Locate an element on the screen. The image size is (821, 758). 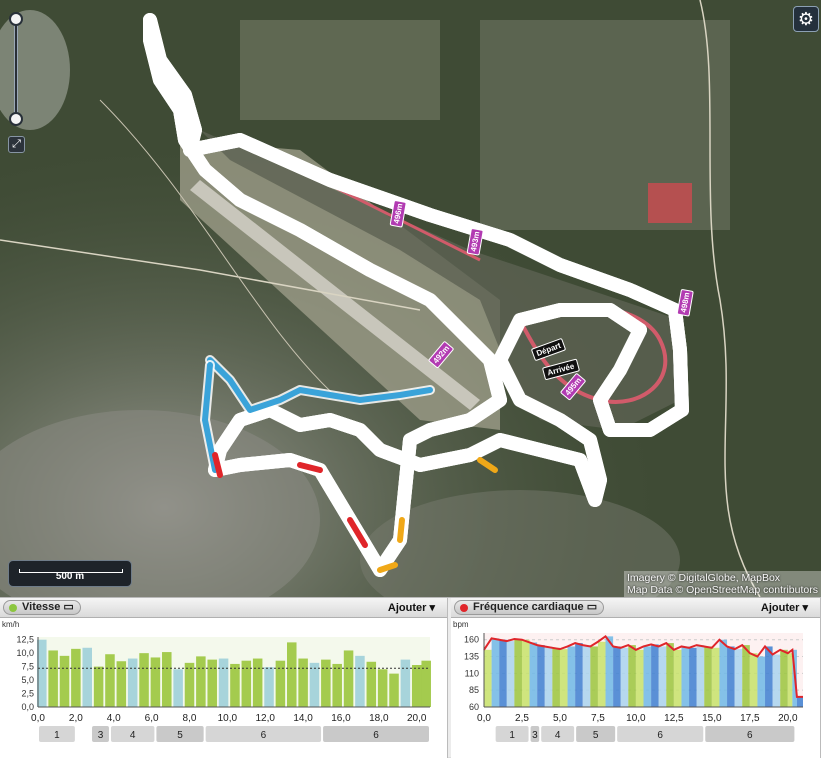
attribution-imagery: Imagery © DigitalGlobe, MapBox is located at coordinates (704, 578).